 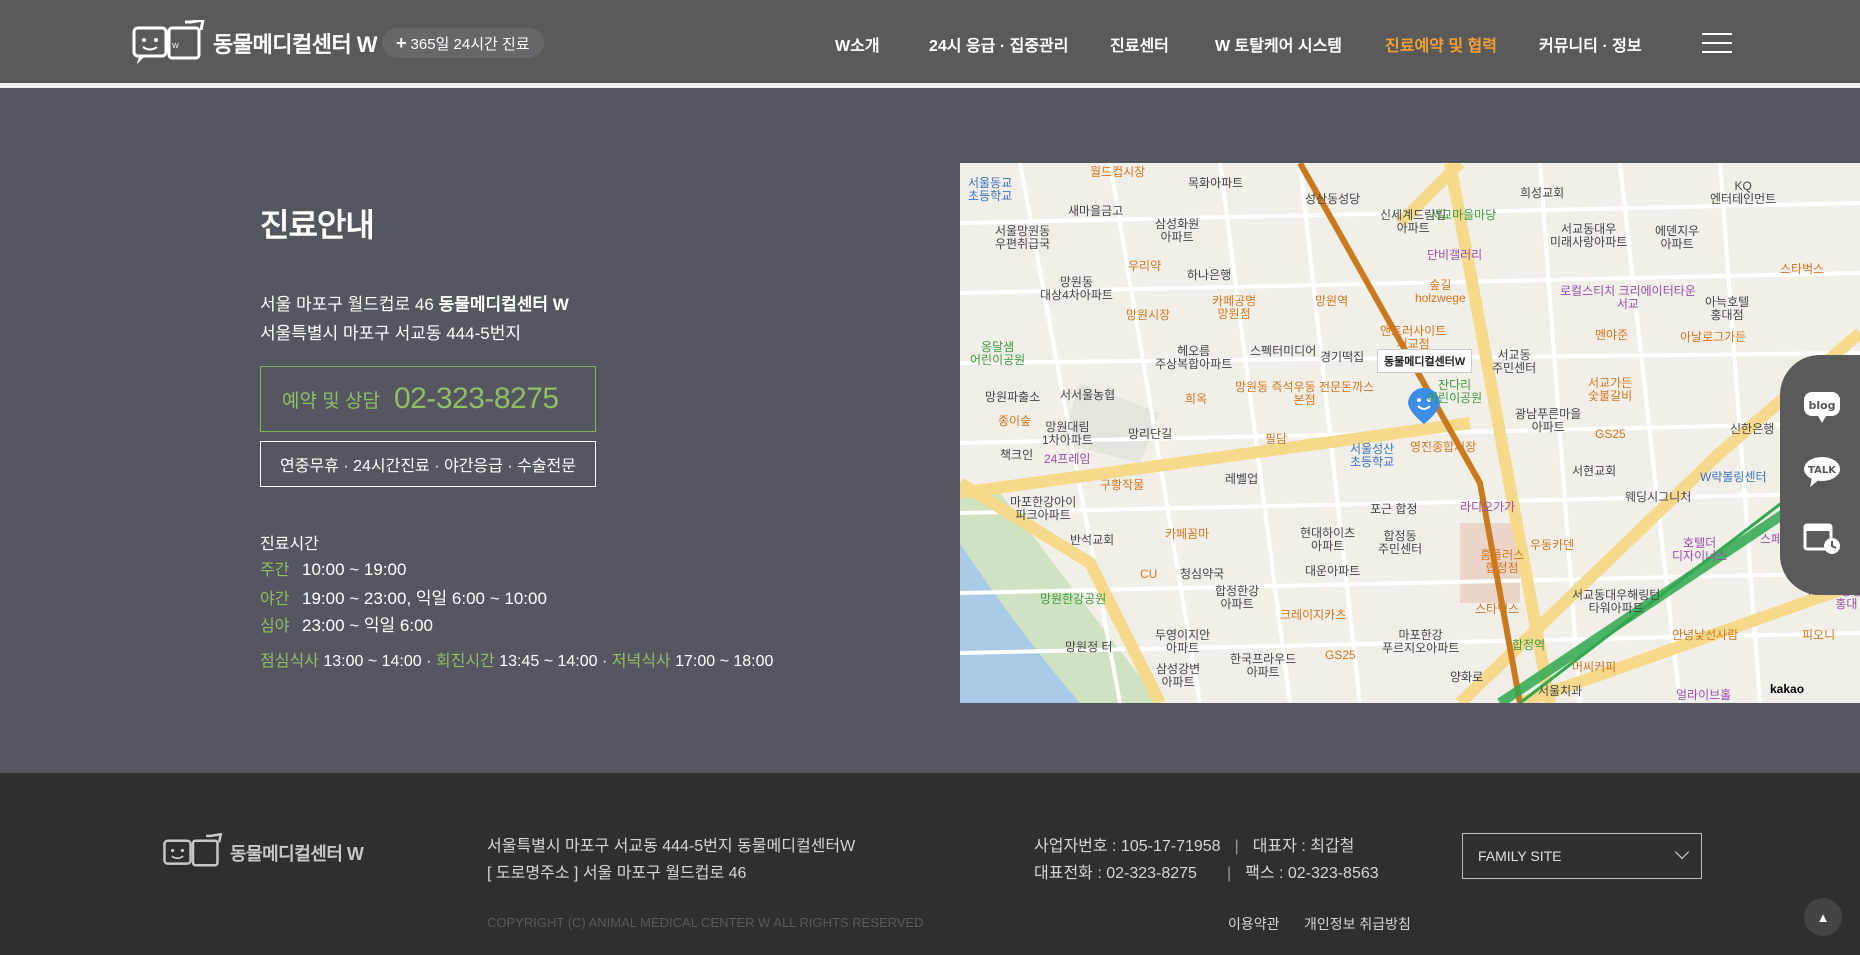 I want to click on terms-link: 이용약관, so click(x=1254, y=924).